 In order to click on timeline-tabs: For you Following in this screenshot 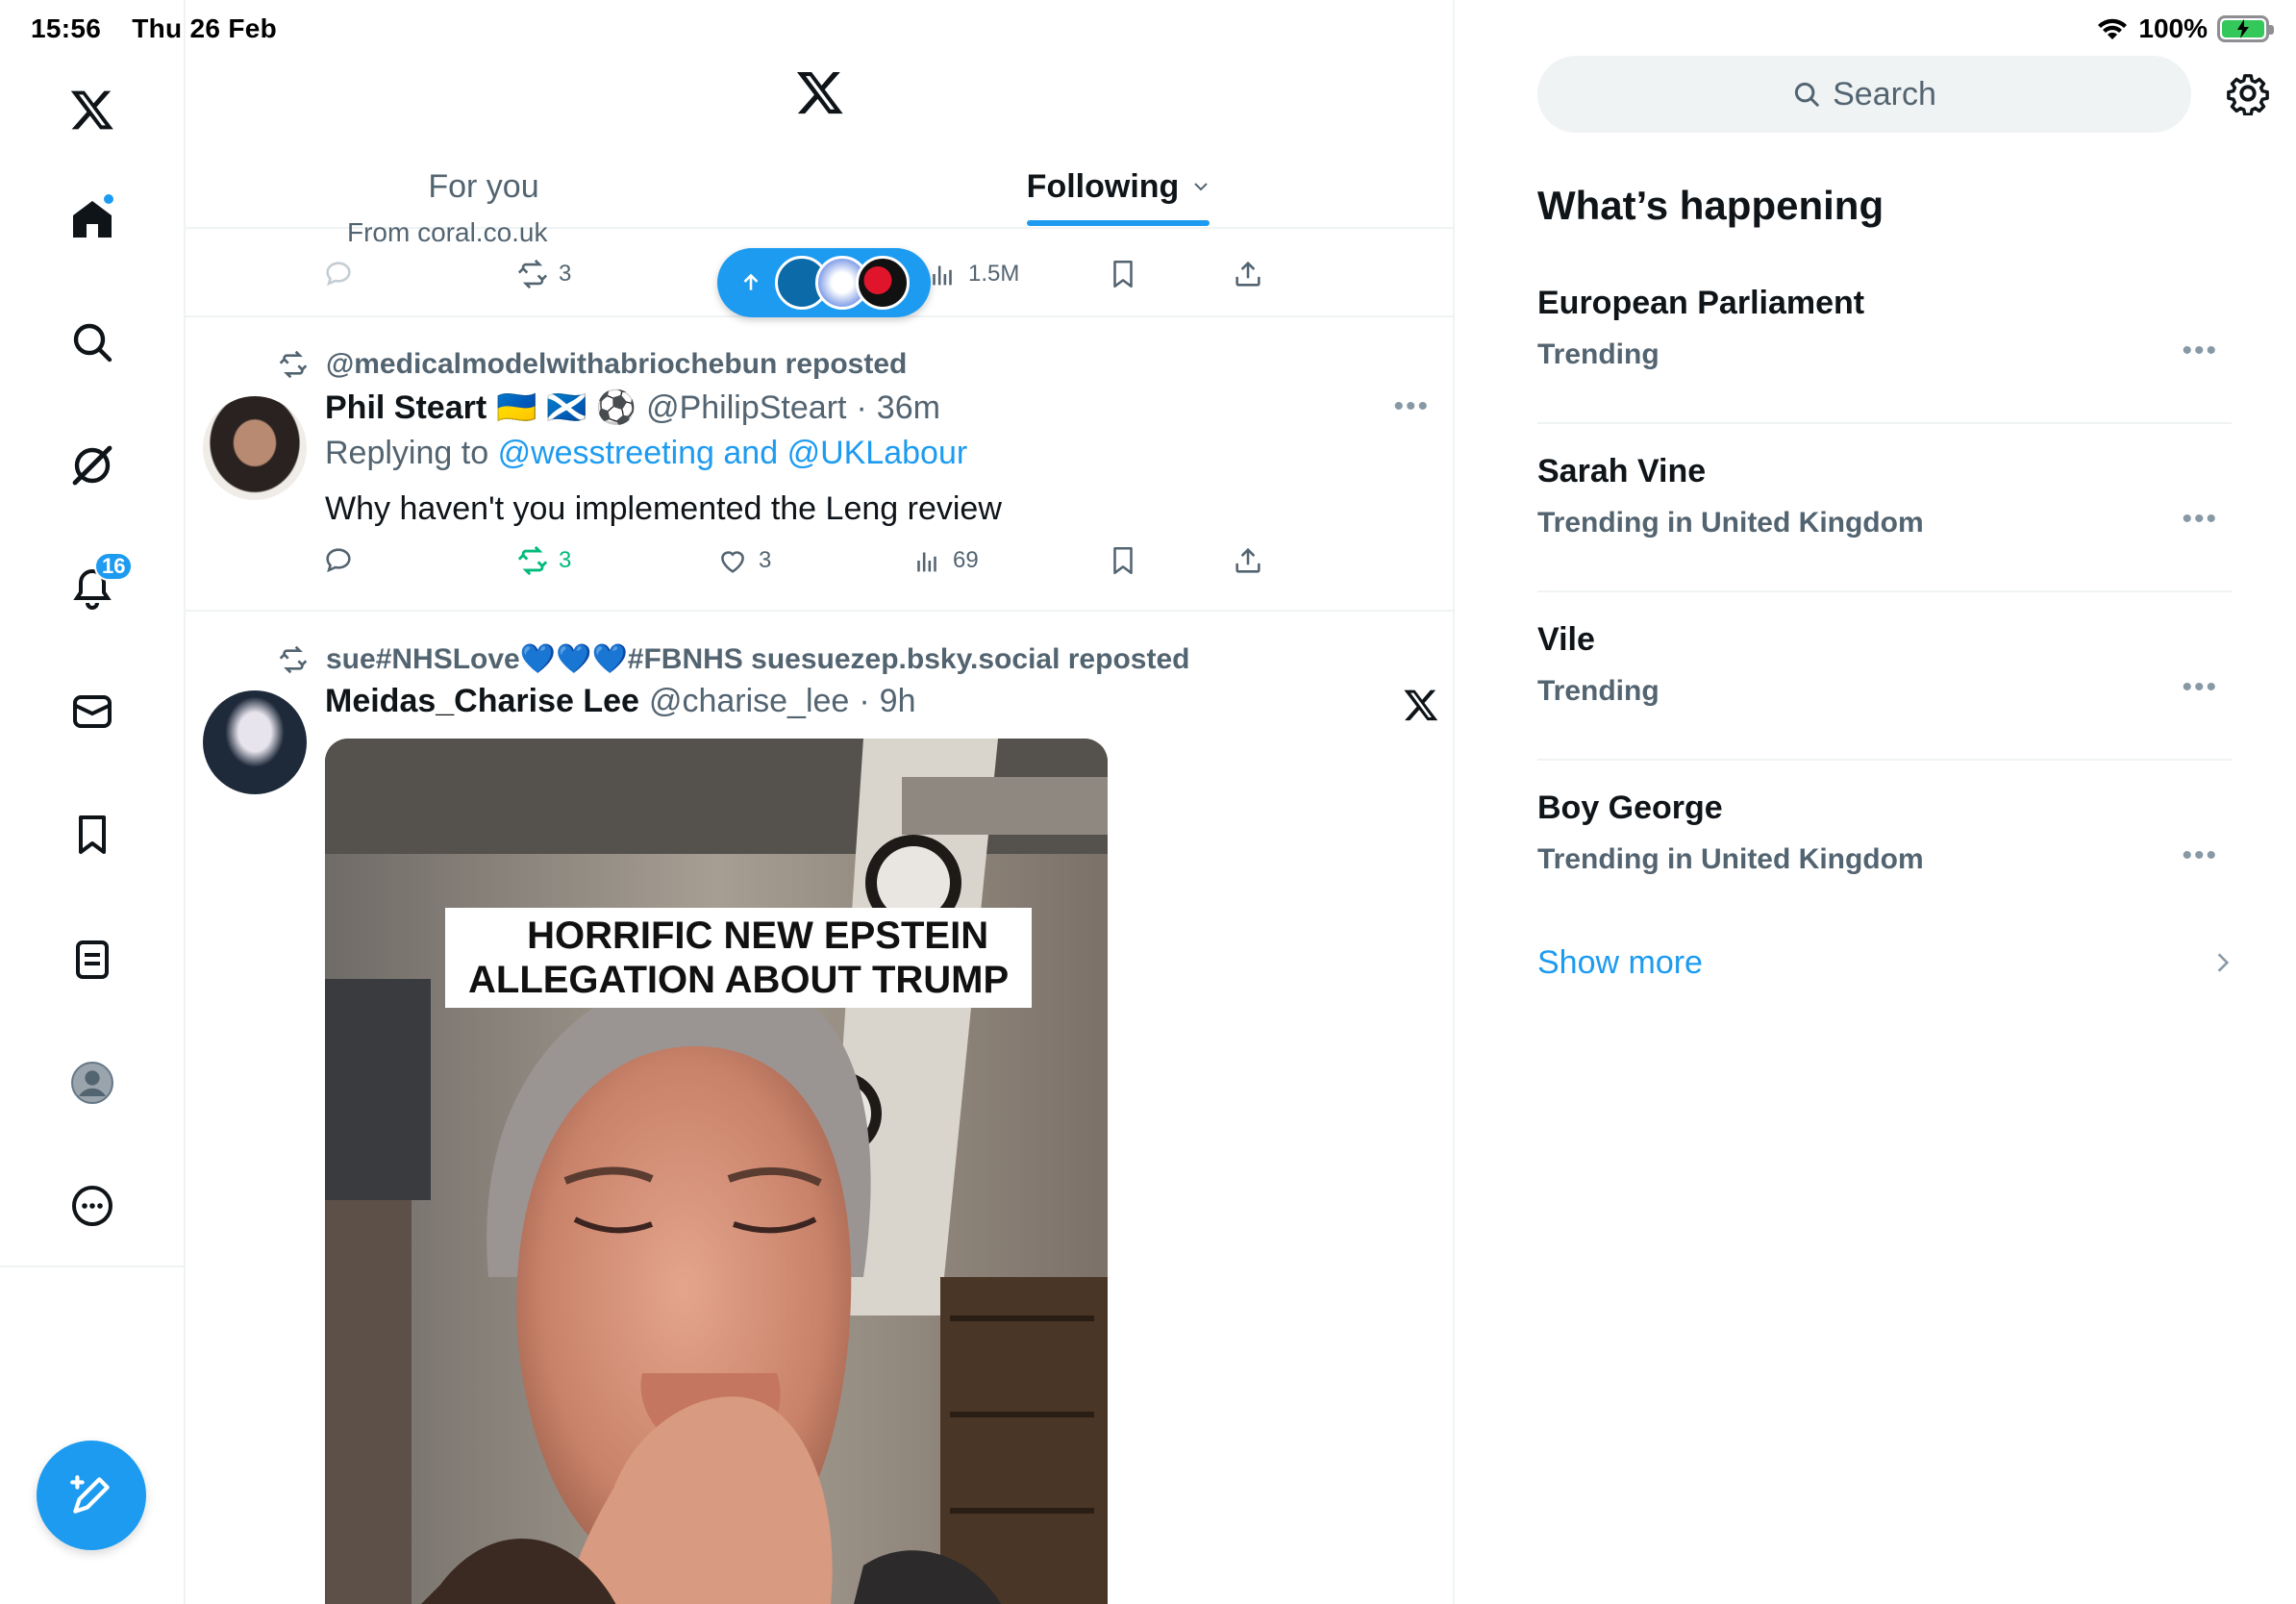, I will do `click(819, 186)`.